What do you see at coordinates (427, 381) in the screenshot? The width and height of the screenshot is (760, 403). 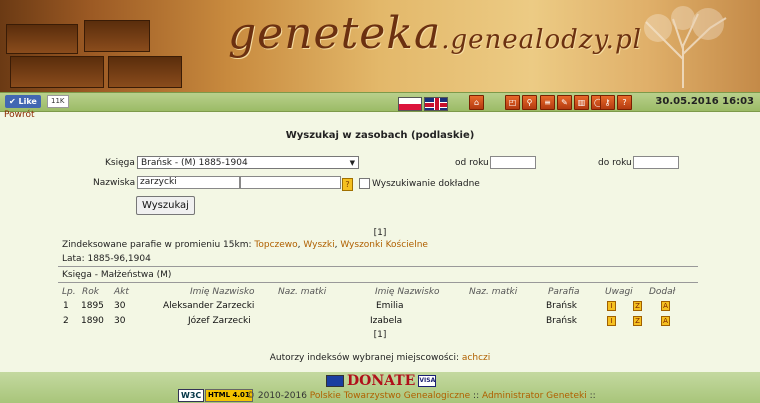 I see `visa-icon: VISA` at bounding box center [427, 381].